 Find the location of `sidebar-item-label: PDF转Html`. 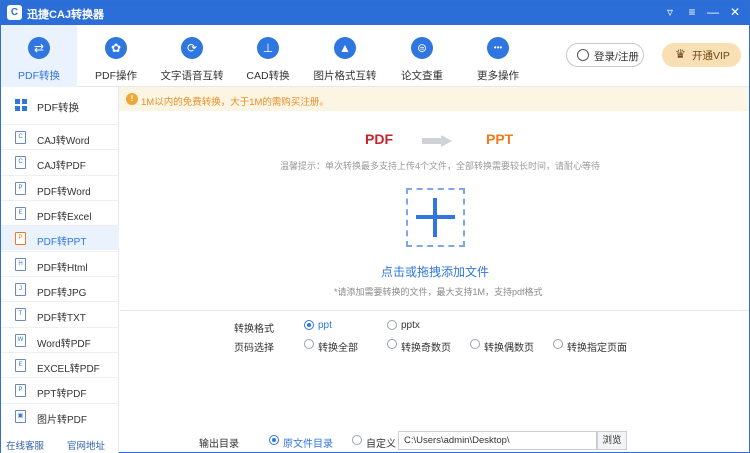

sidebar-item-label: PDF转Html is located at coordinates (62, 268).